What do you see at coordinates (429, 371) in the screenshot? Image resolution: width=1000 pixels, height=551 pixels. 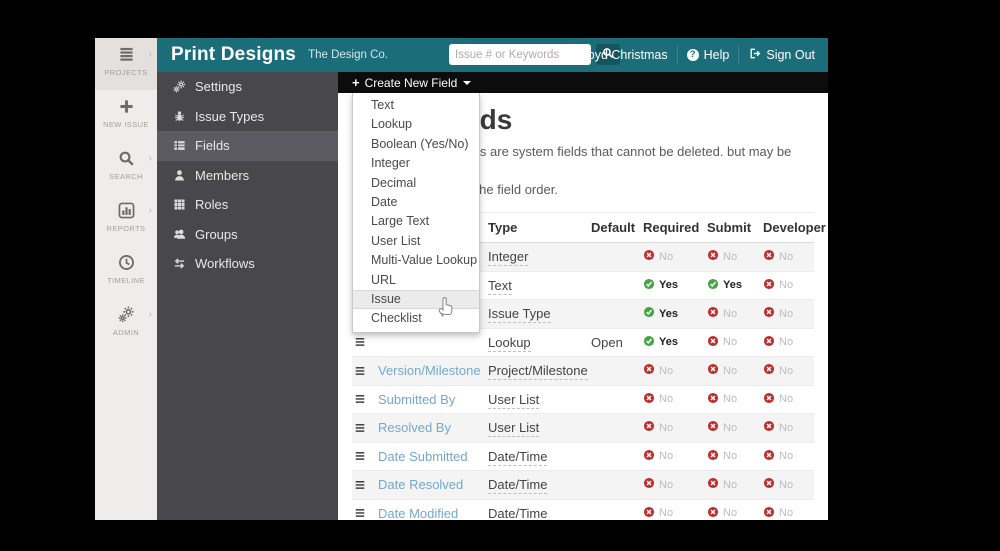 I see `field-name-link: Version/Milestone` at bounding box center [429, 371].